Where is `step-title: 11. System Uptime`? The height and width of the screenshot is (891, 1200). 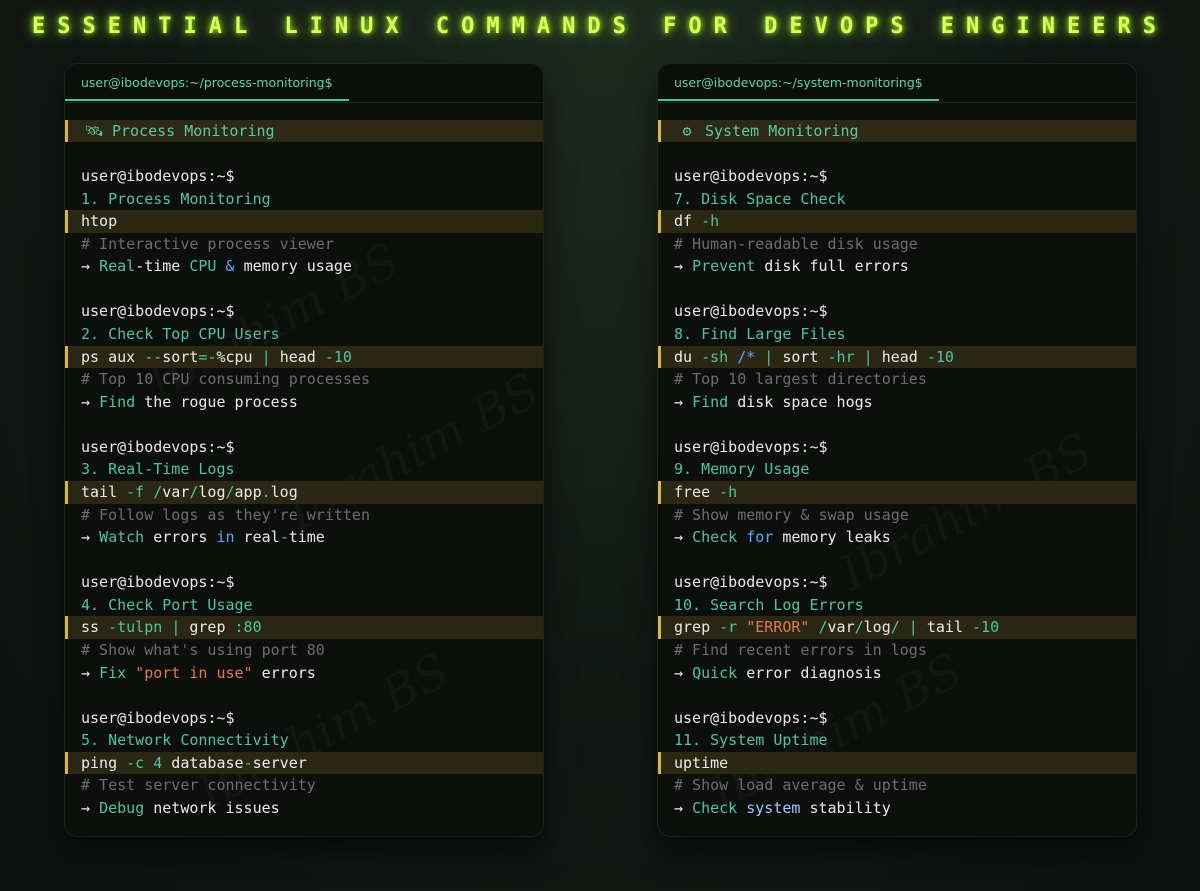
step-title: 11. System Uptime is located at coordinates (751, 740).